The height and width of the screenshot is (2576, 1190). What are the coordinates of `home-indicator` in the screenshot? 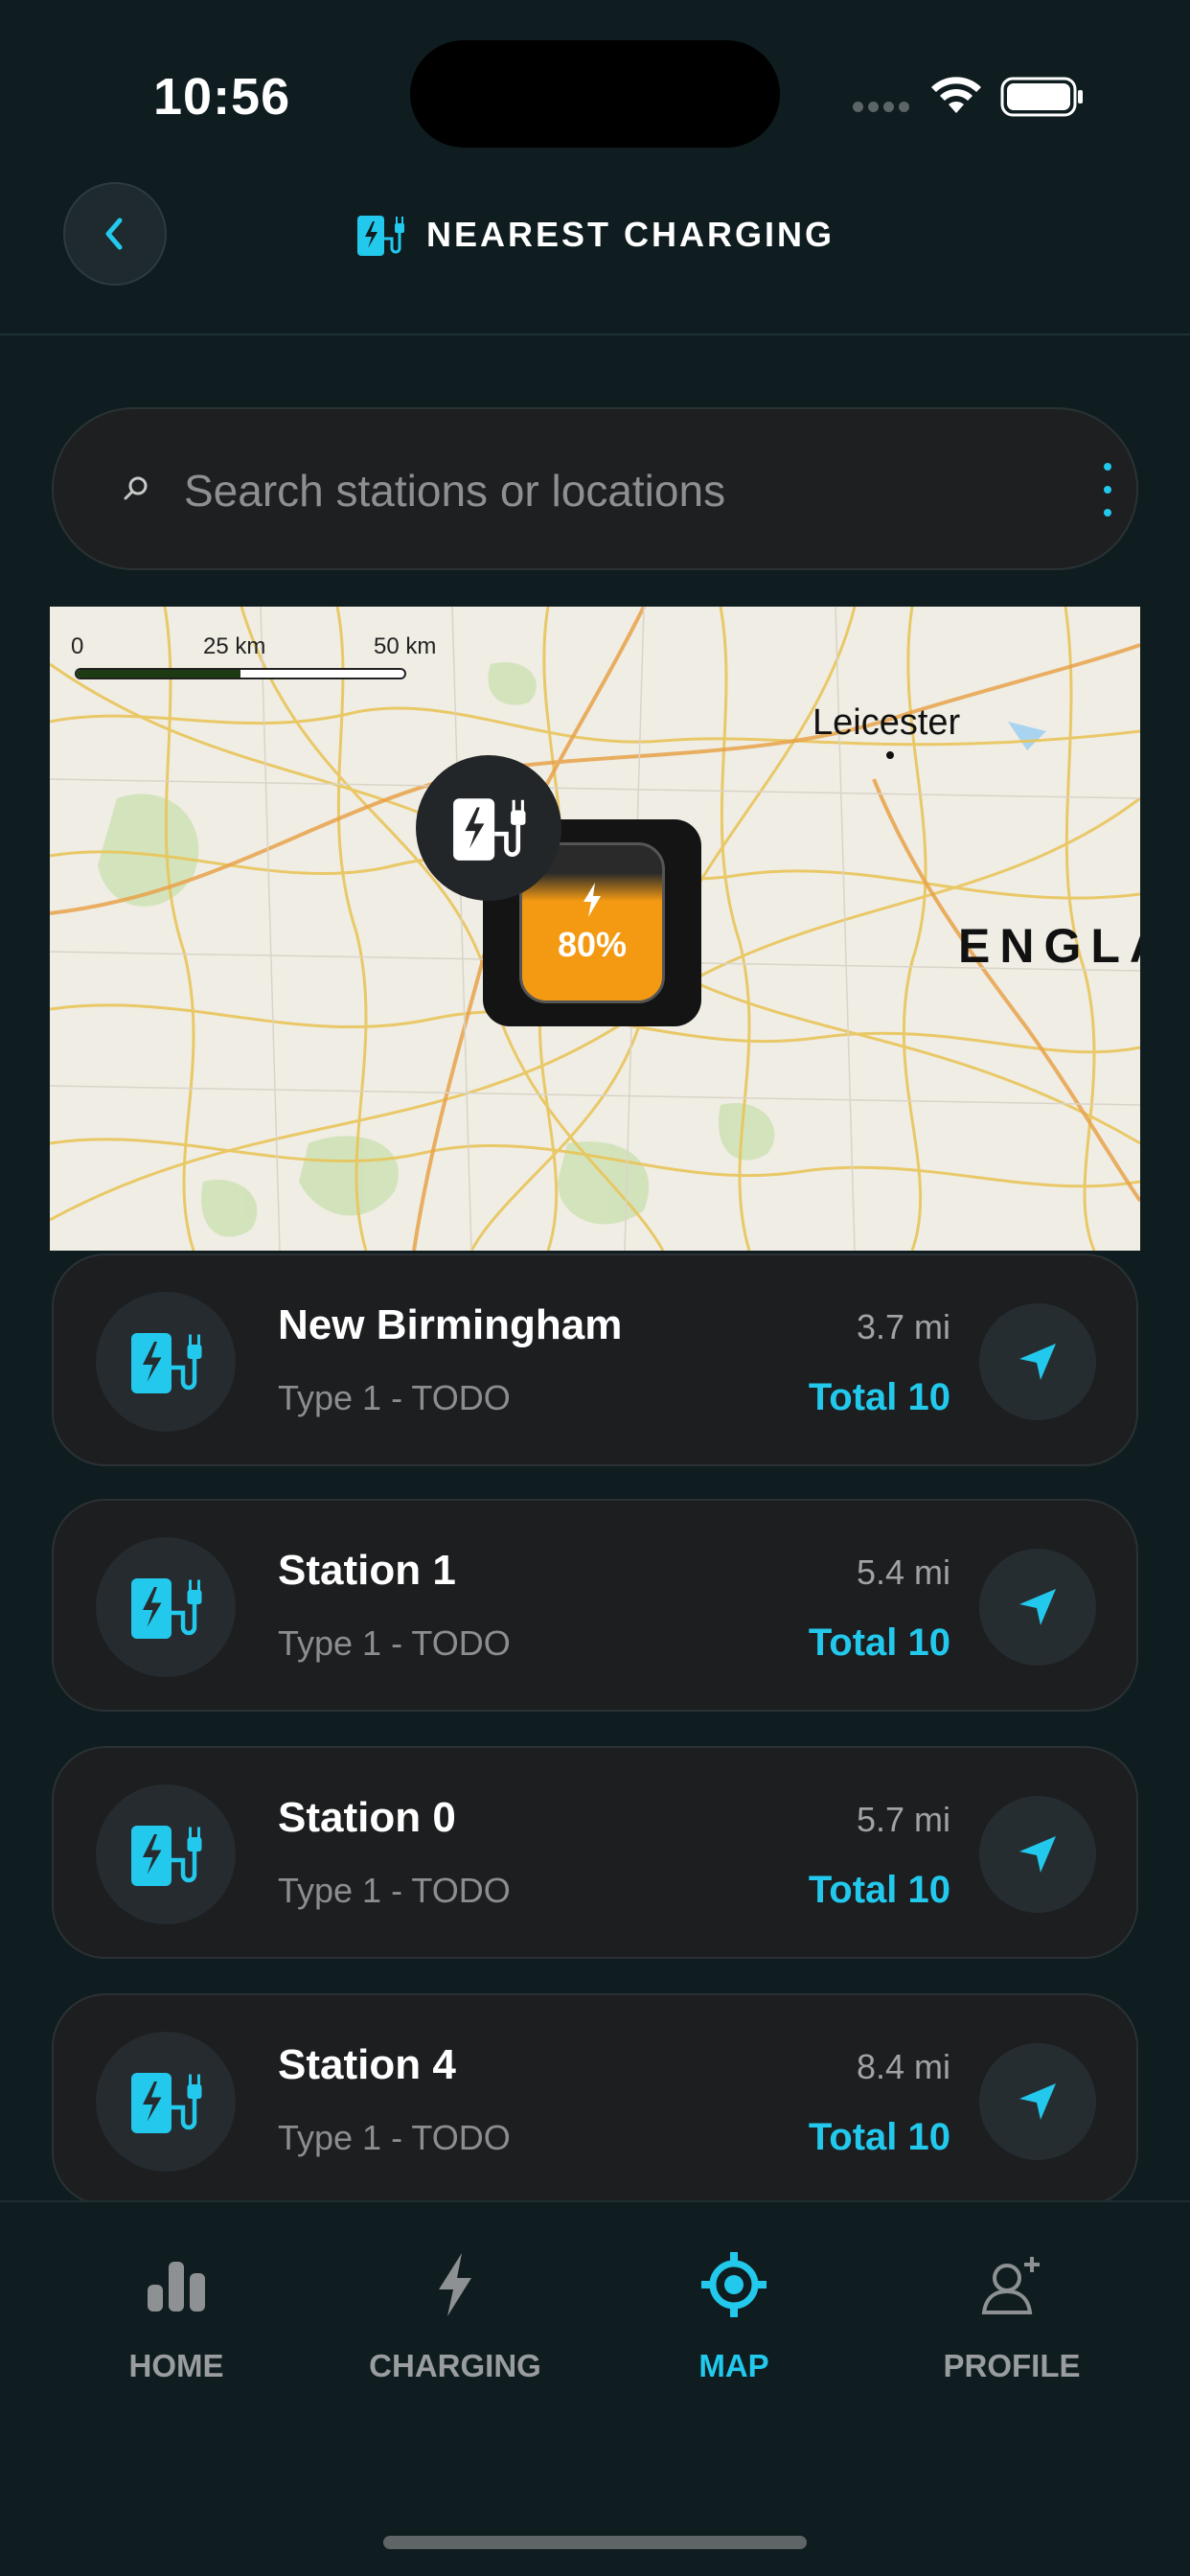 It's located at (595, 2542).